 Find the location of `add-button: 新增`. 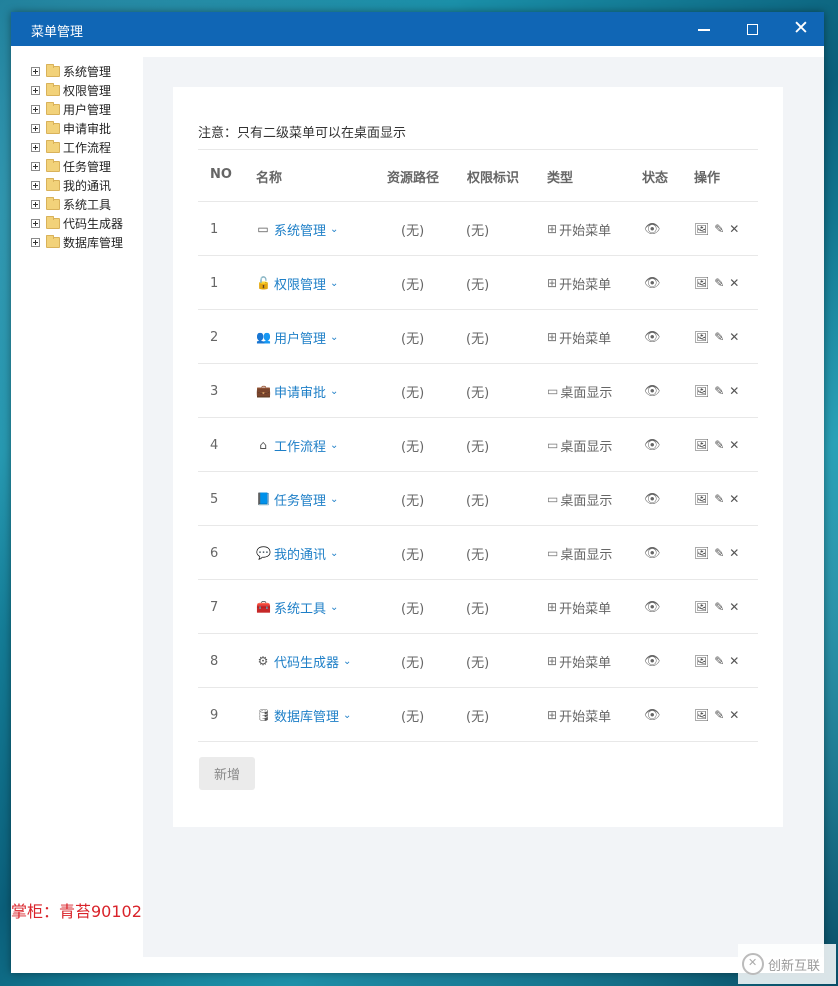

add-button: 新增 is located at coordinates (227, 773).